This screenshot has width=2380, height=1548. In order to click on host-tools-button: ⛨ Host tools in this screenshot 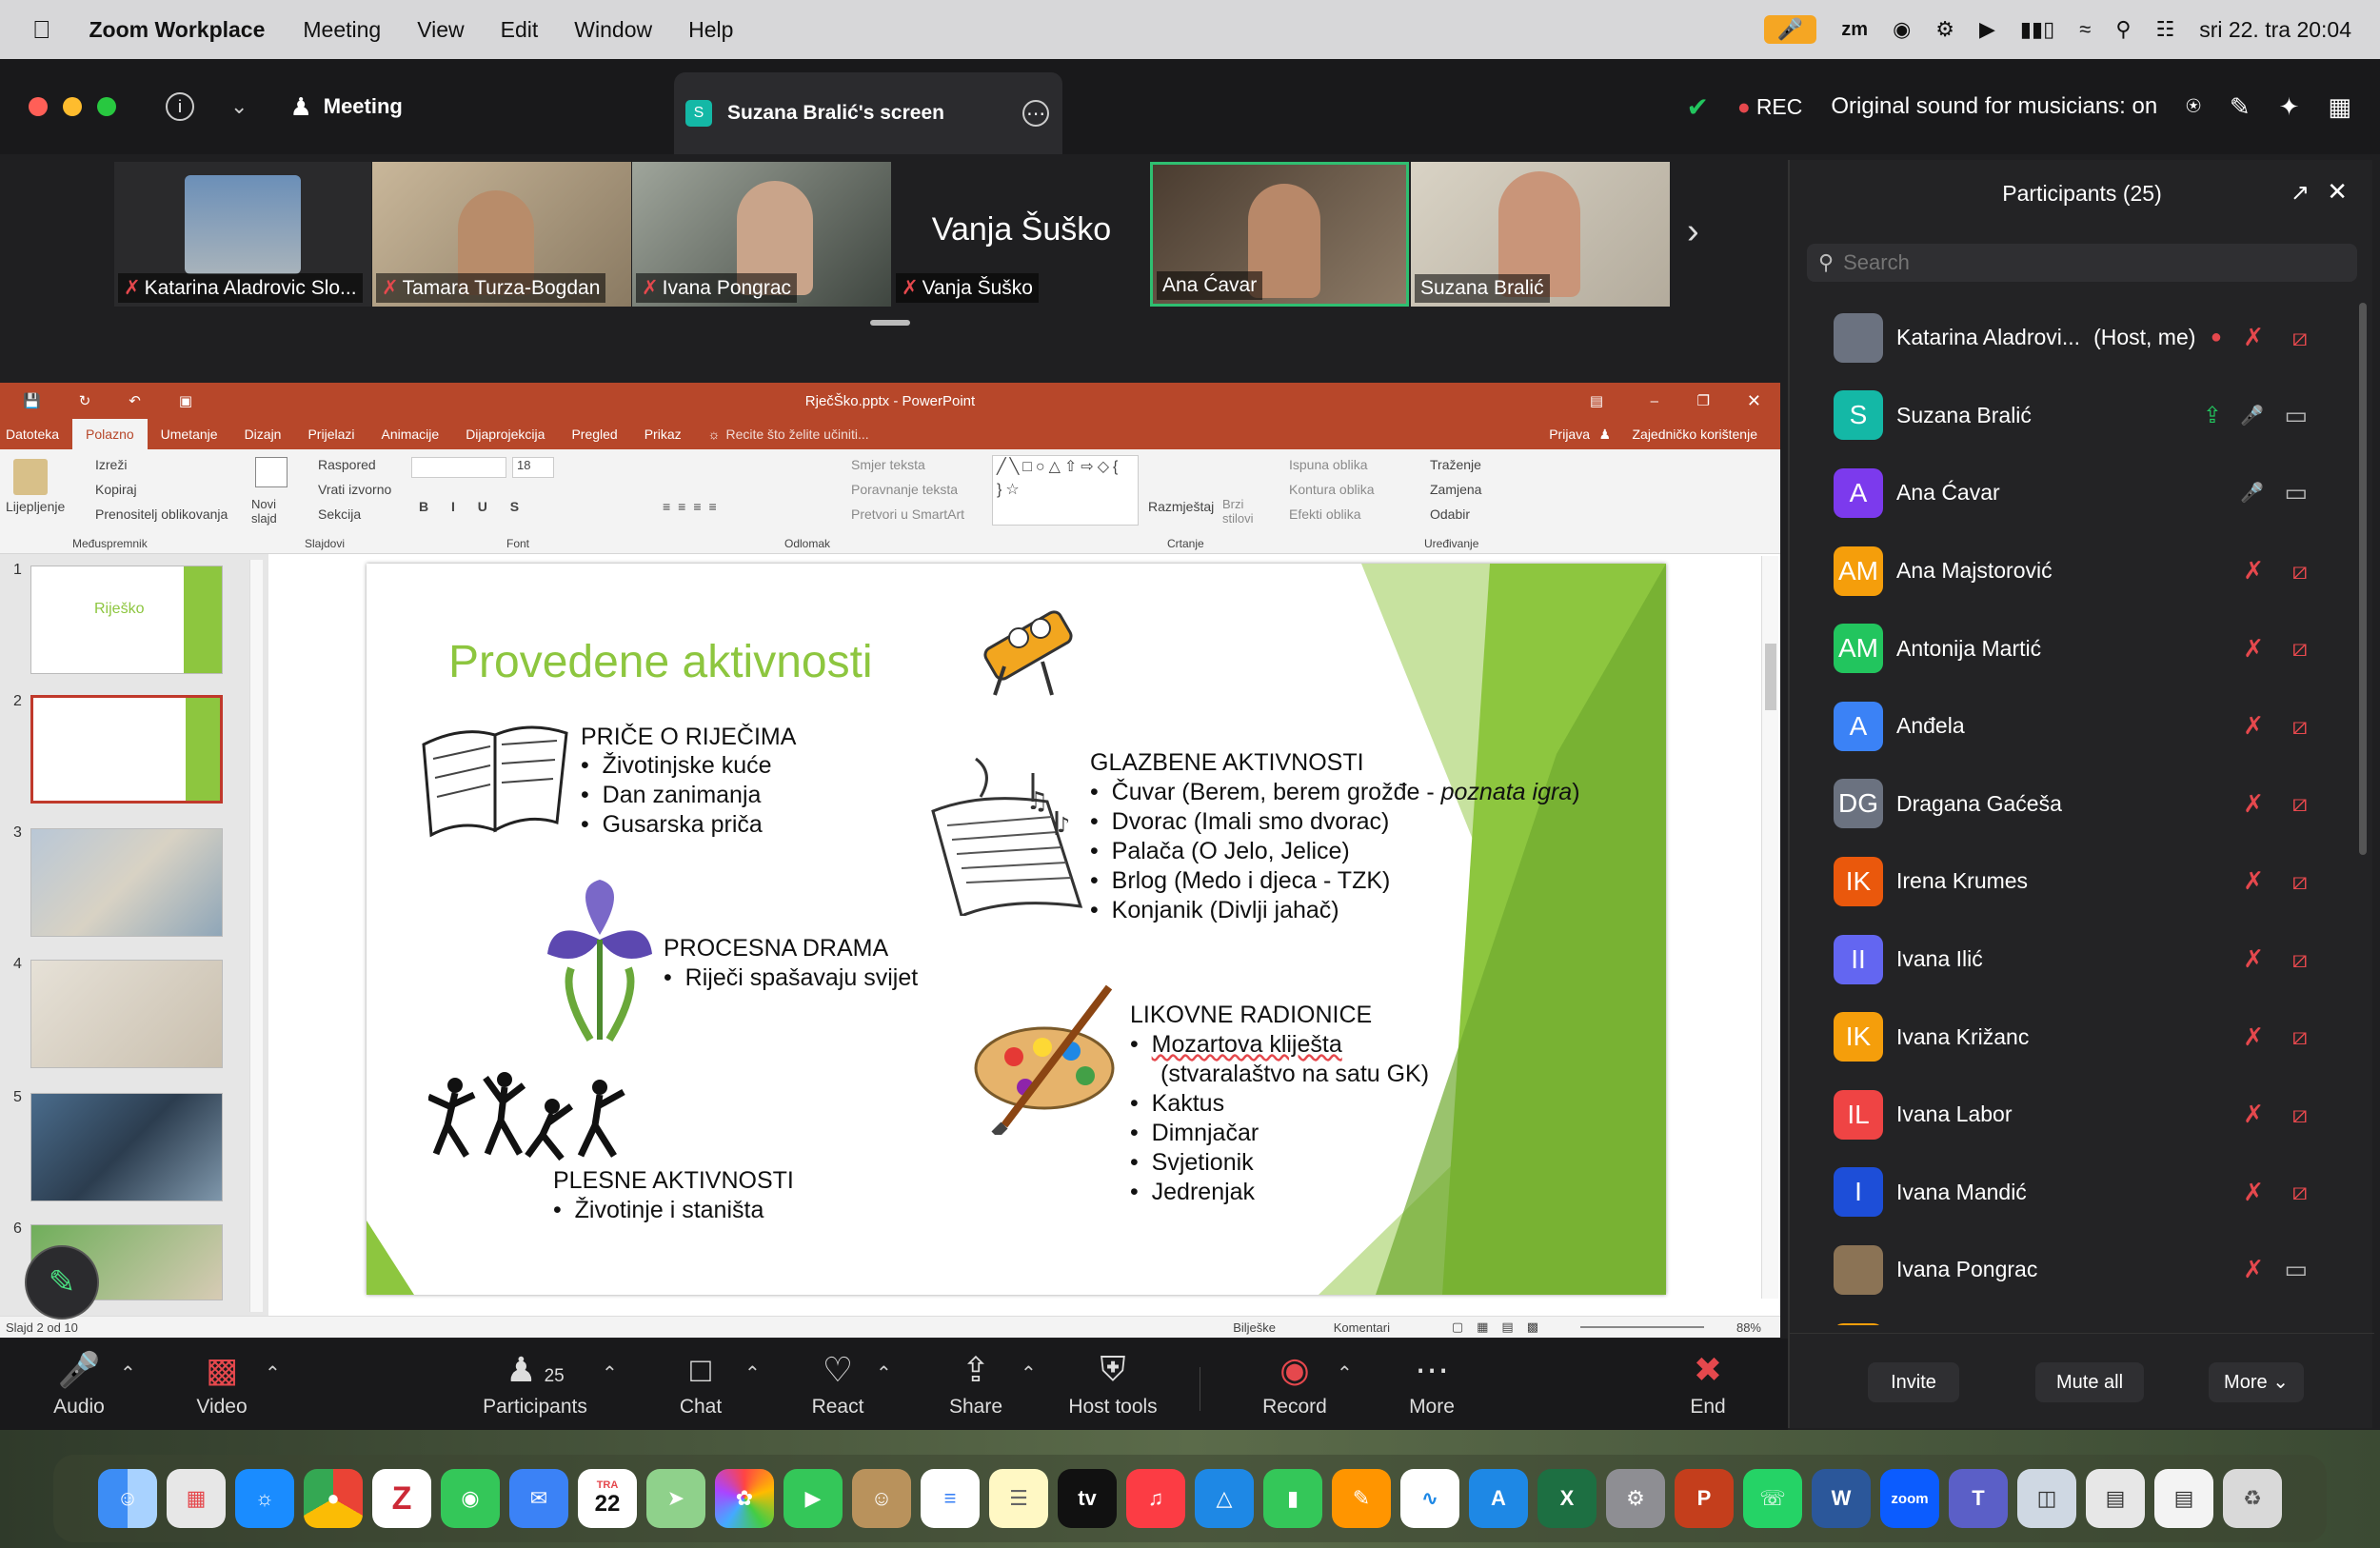, I will do `click(1112, 1384)`.